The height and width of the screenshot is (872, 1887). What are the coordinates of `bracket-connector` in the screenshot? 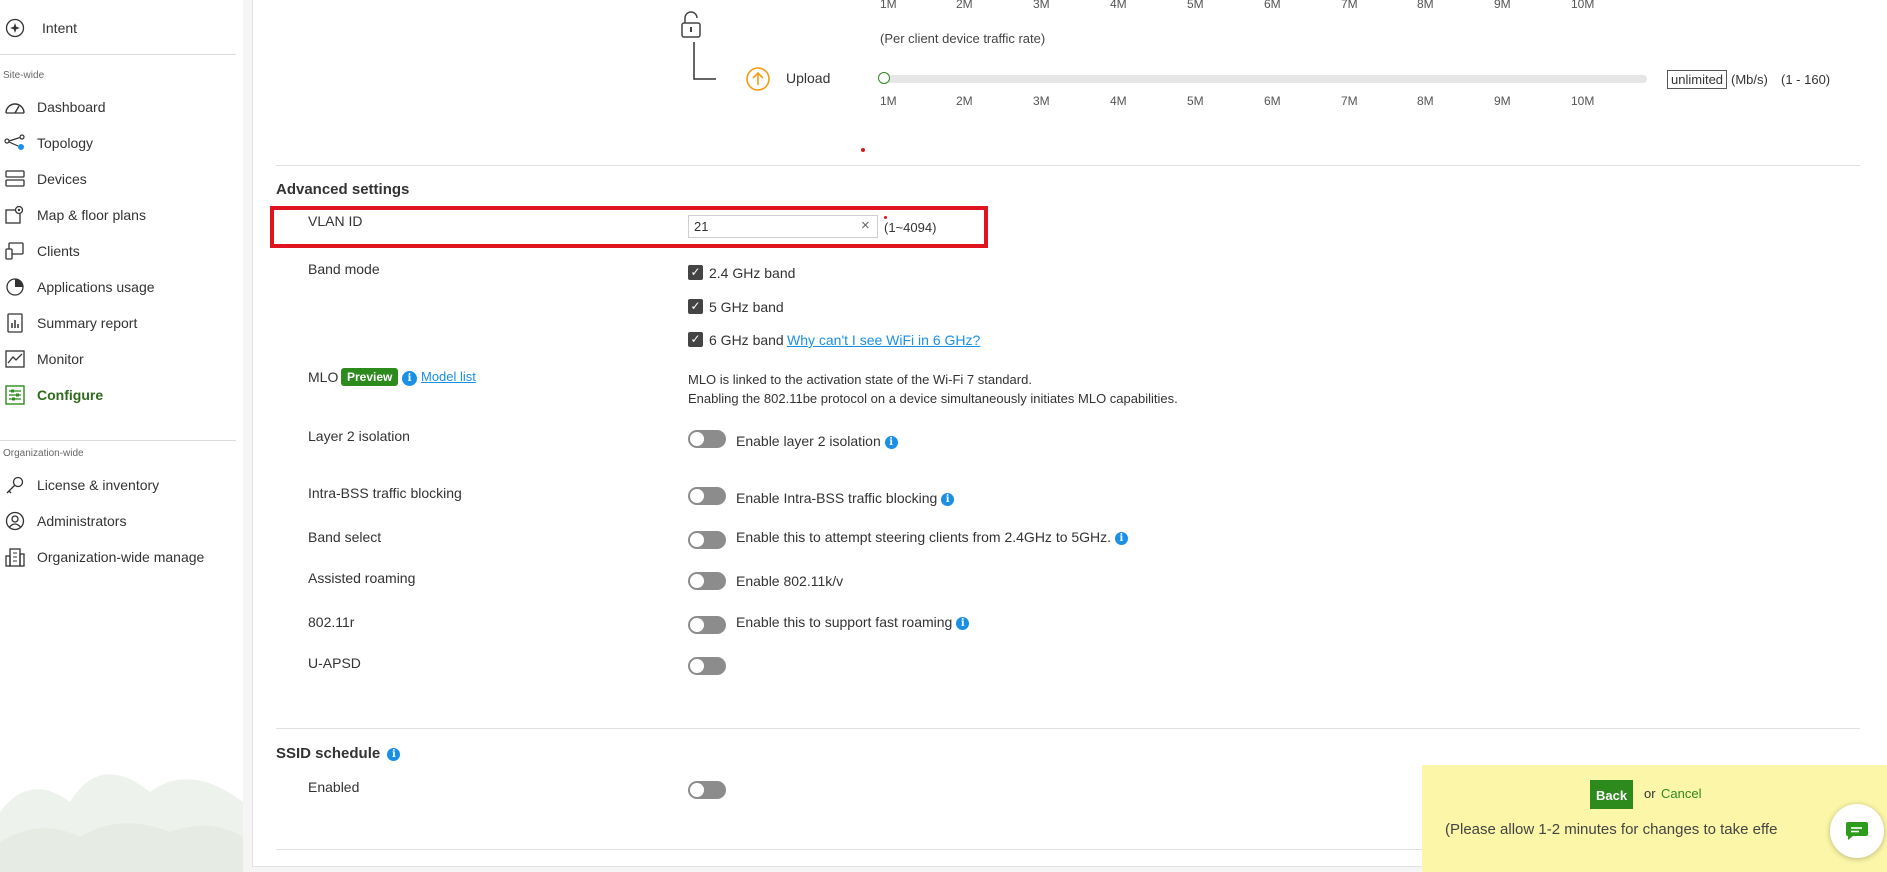 It's located at (704, 61).